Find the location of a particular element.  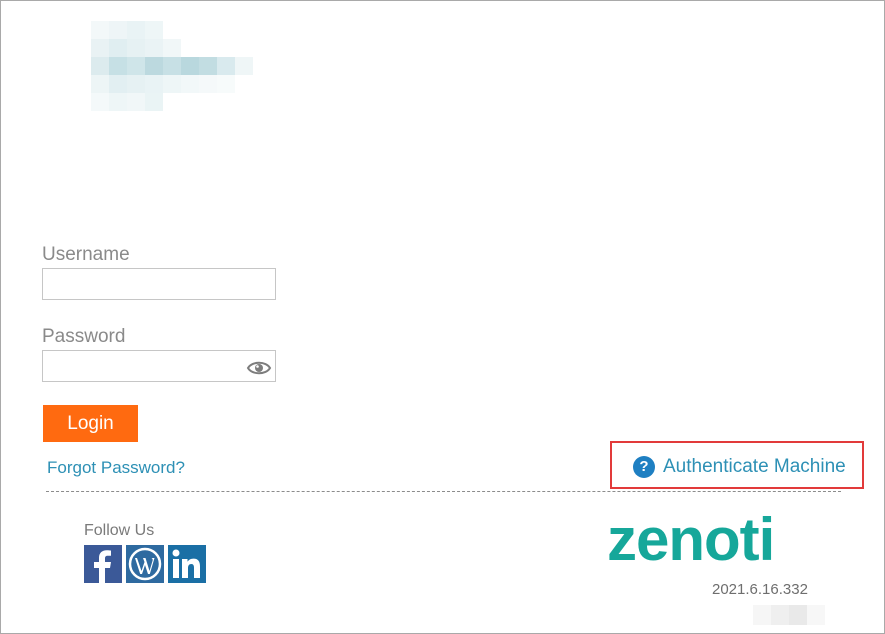

authenticate-machine-label: Authenticate Machine is located at coordinates (754, 466).